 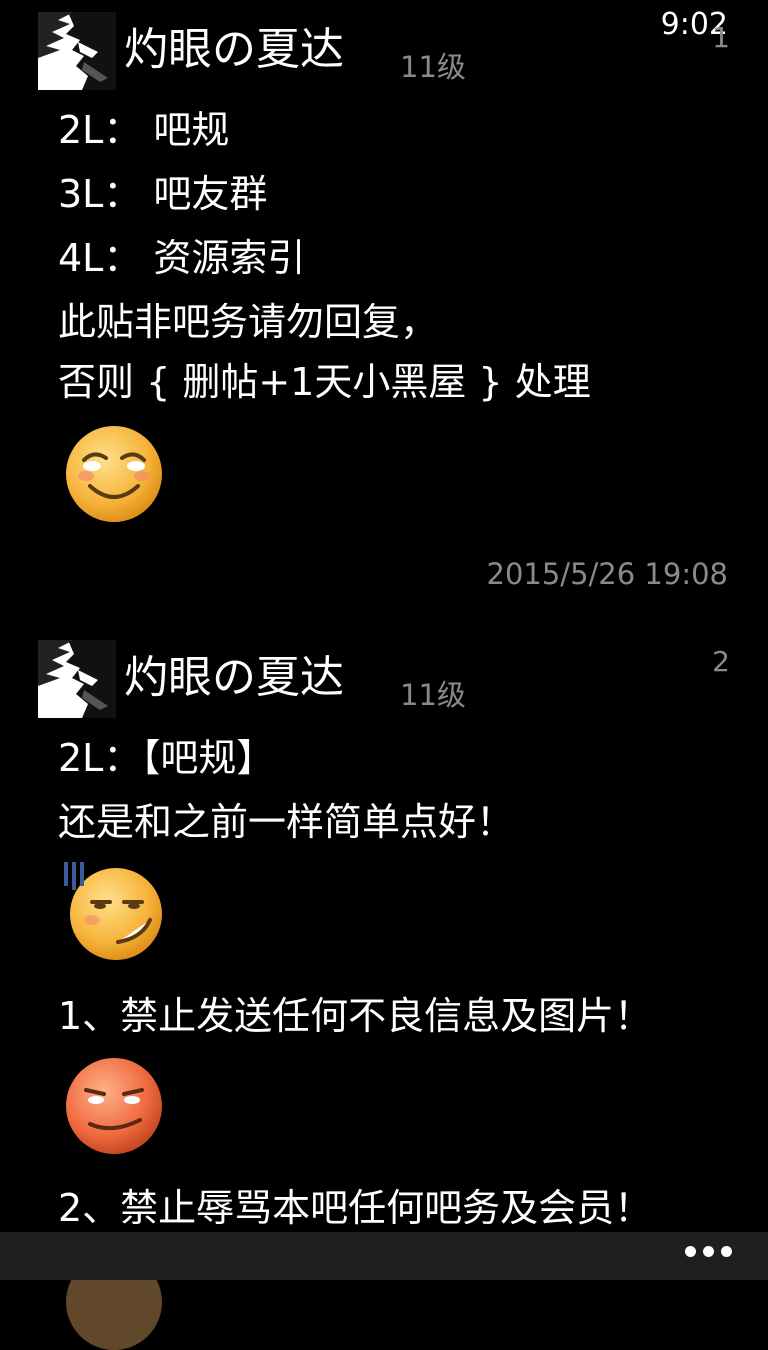 I want to click on app-bar, so click(x=384, y=1256).